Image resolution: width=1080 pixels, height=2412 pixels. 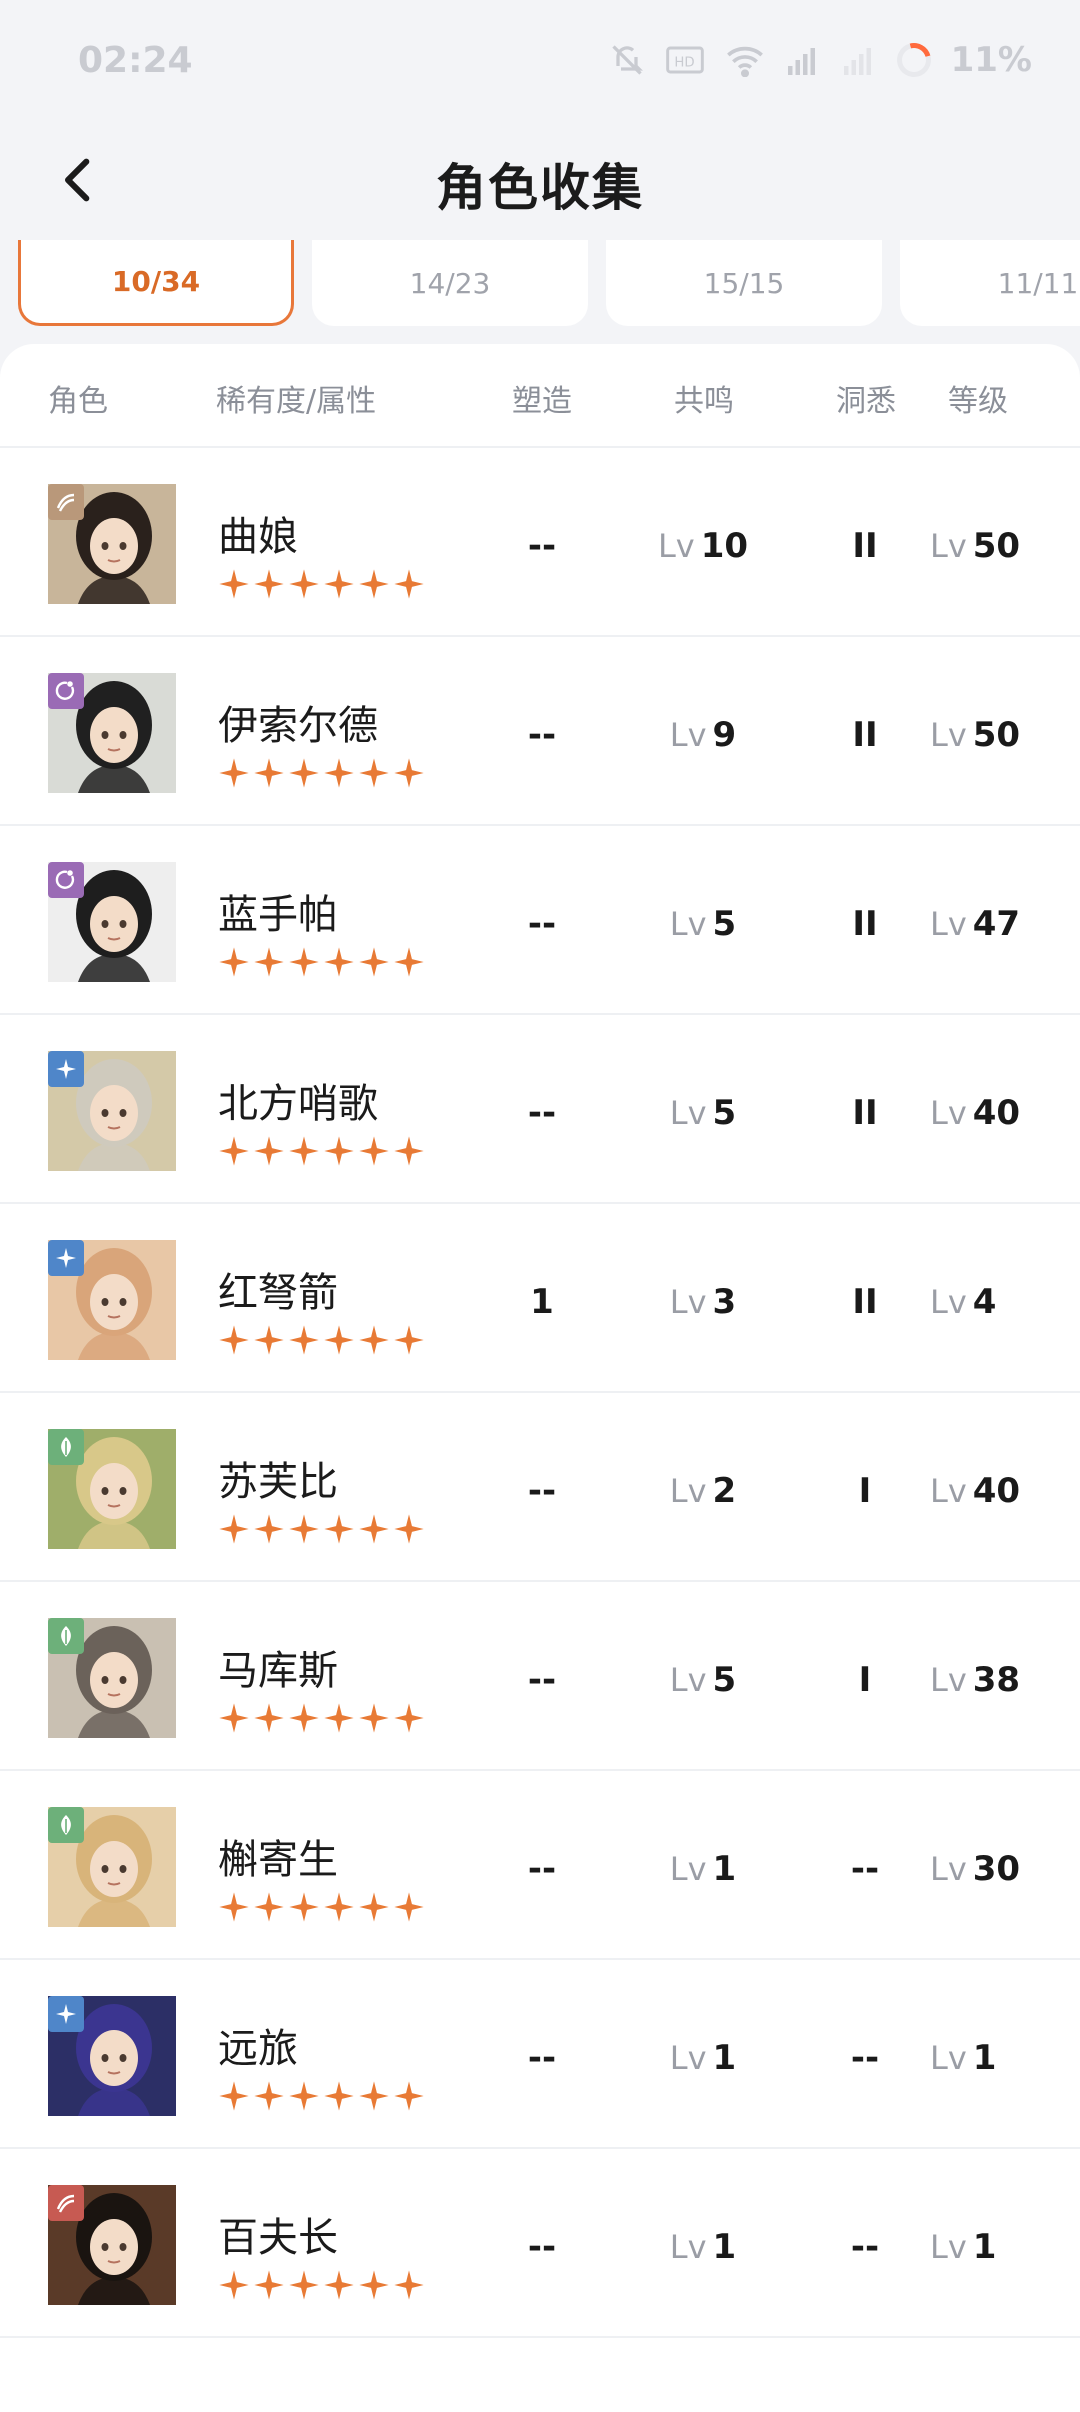 What do you see at coordinates (540, 731) in the screenshot?
I see `table-row: 伊索尔德 -- Lv 9 II Lv 50` at bounding box center [540, 731].